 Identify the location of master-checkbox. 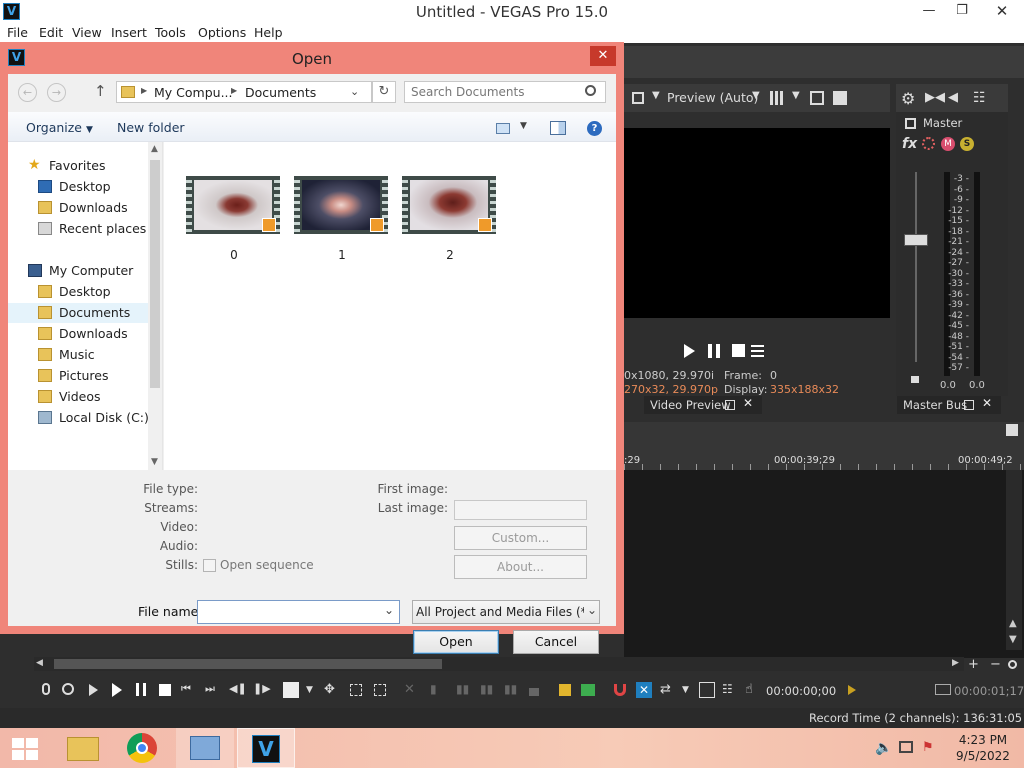
(910, 123).